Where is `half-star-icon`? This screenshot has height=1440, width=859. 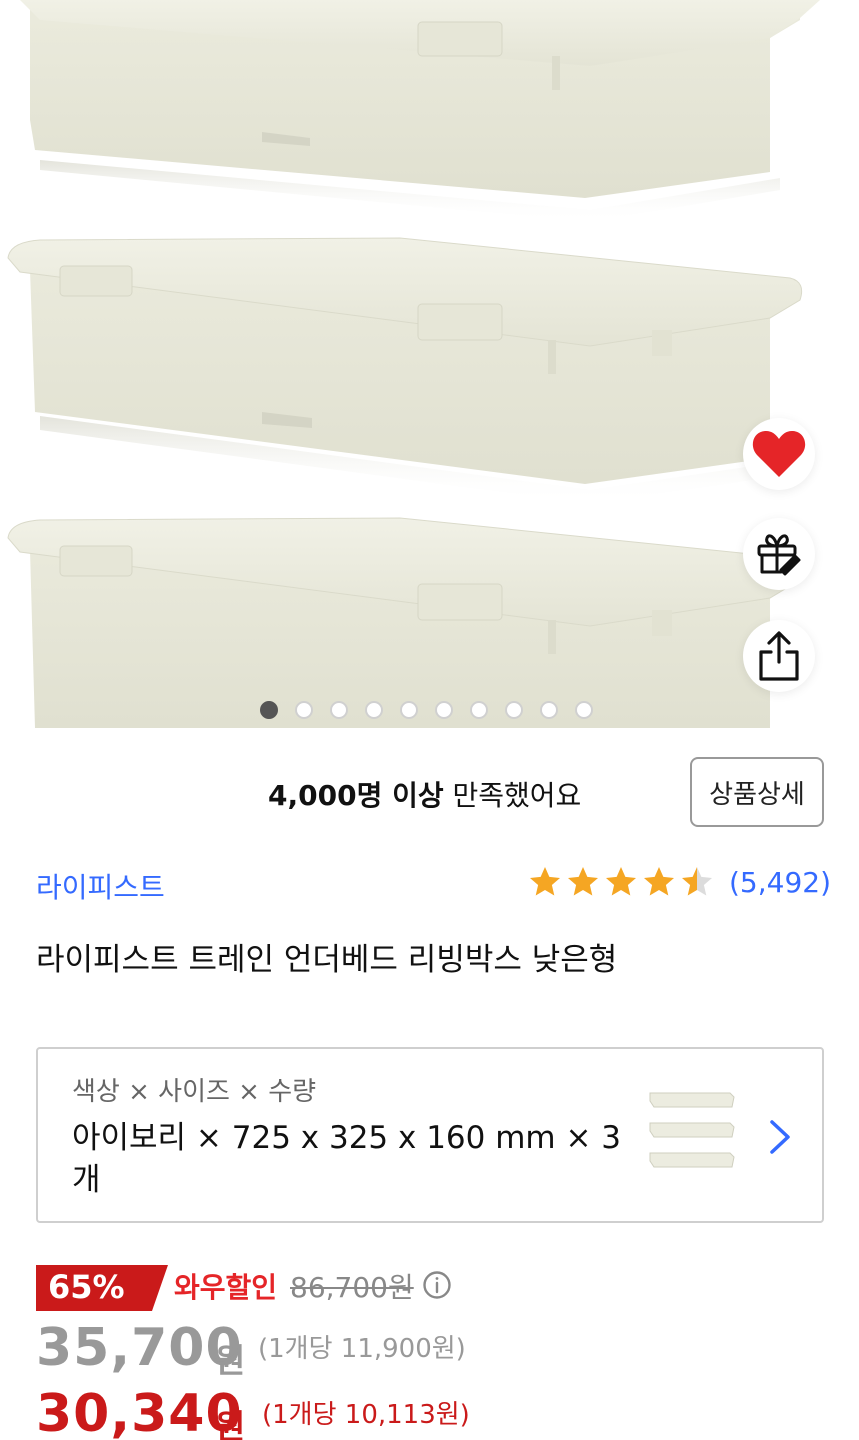
half-star-icon is located at coordinates (696, 881).